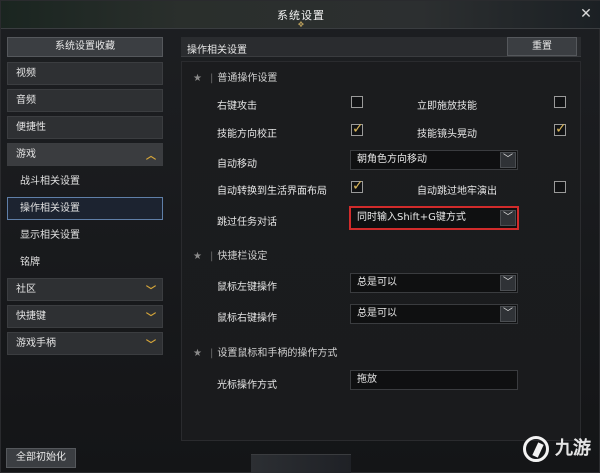 Image resolution: width=600 pixels, height=473 pixels. I want to click on sidebar-subitem-combat: 战斗相关设置, so click(85, 181).